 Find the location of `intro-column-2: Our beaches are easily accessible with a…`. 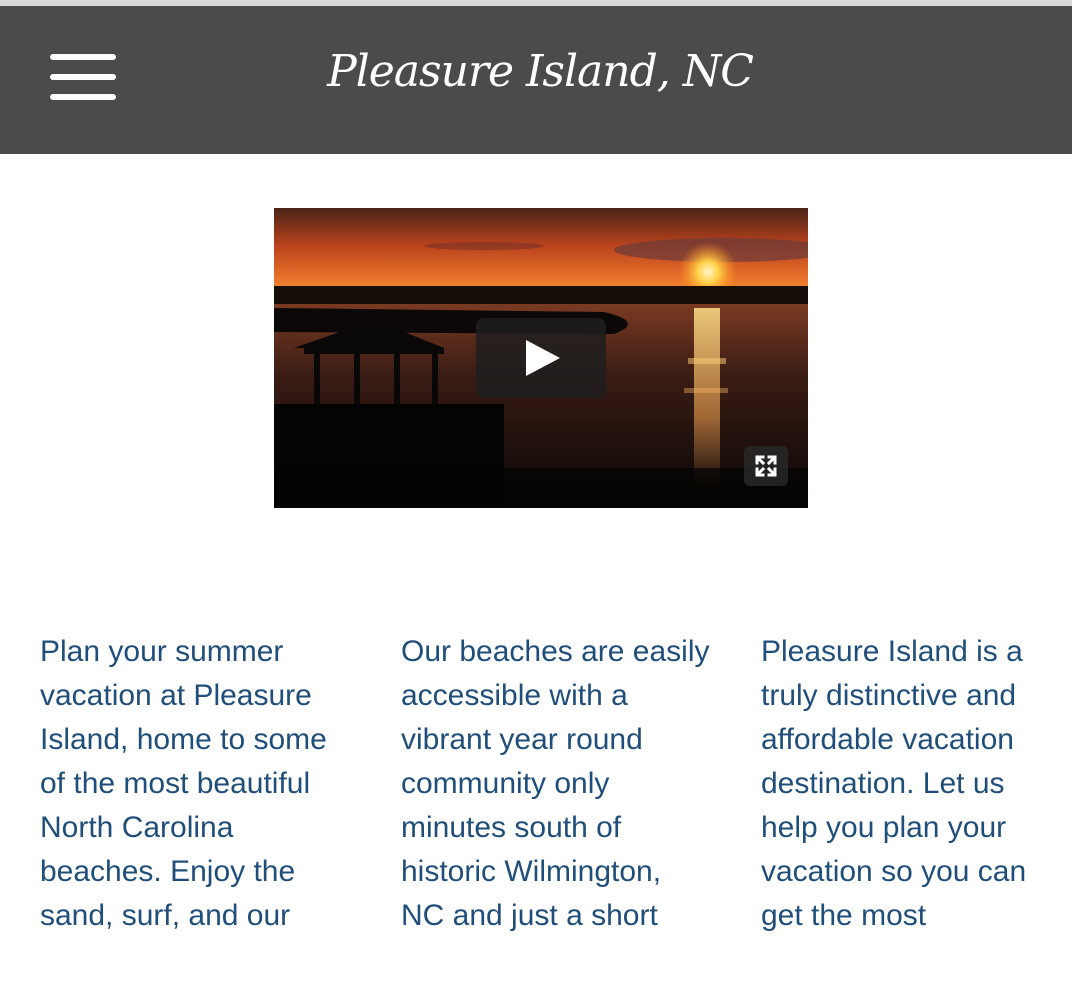

intro-column-2: Our beaches are easily accessible with a… is located at coordinates (555, 783).